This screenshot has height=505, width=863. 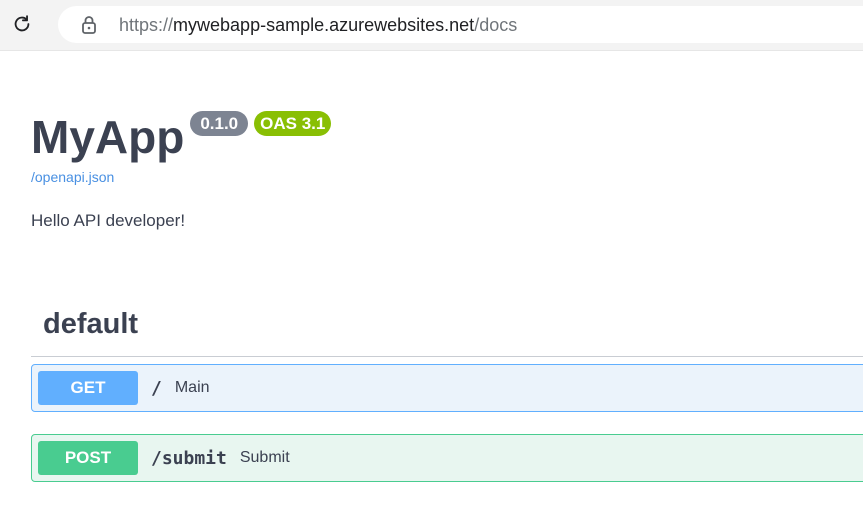 What do you see at coordinates (89, 25) in the screenshot?
I see `lock-icon` at bounding box center [89, 25].